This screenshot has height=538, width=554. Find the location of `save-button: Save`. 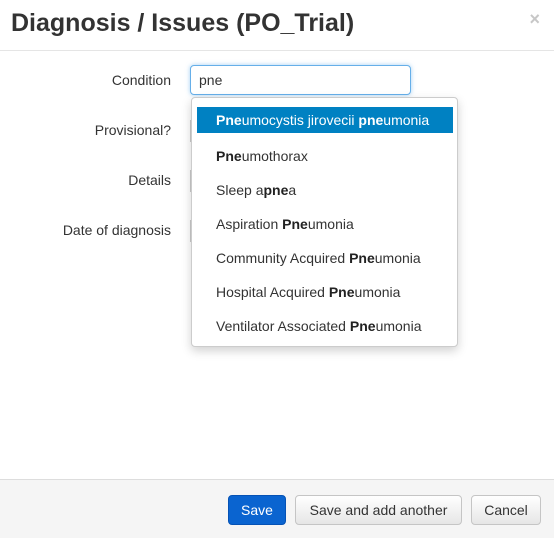

save-button: Save is located at coordinates (257, 510).